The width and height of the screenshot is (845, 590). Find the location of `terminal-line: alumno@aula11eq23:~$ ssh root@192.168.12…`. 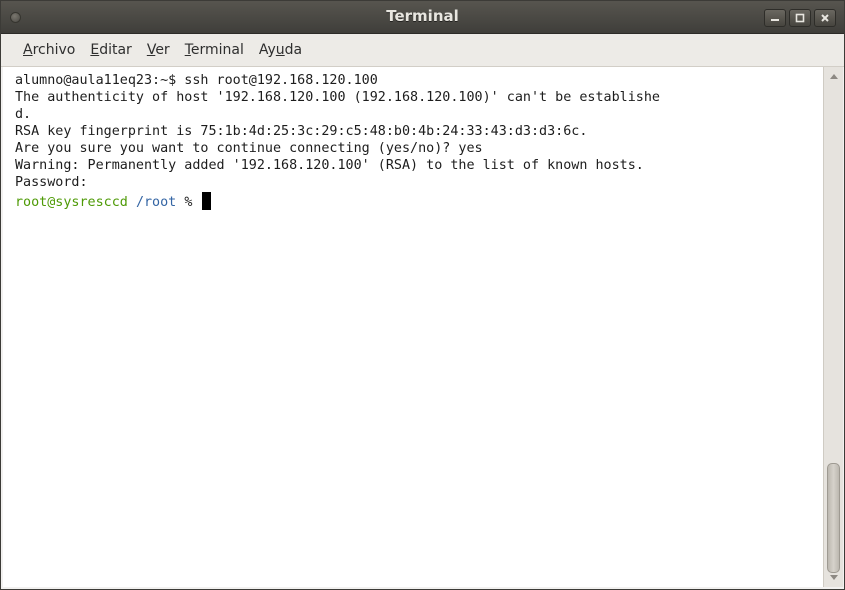

terminal-line: alumno@aula11eq23:~$ ssh root@192.168.12… is located at coordinates (196, 80).